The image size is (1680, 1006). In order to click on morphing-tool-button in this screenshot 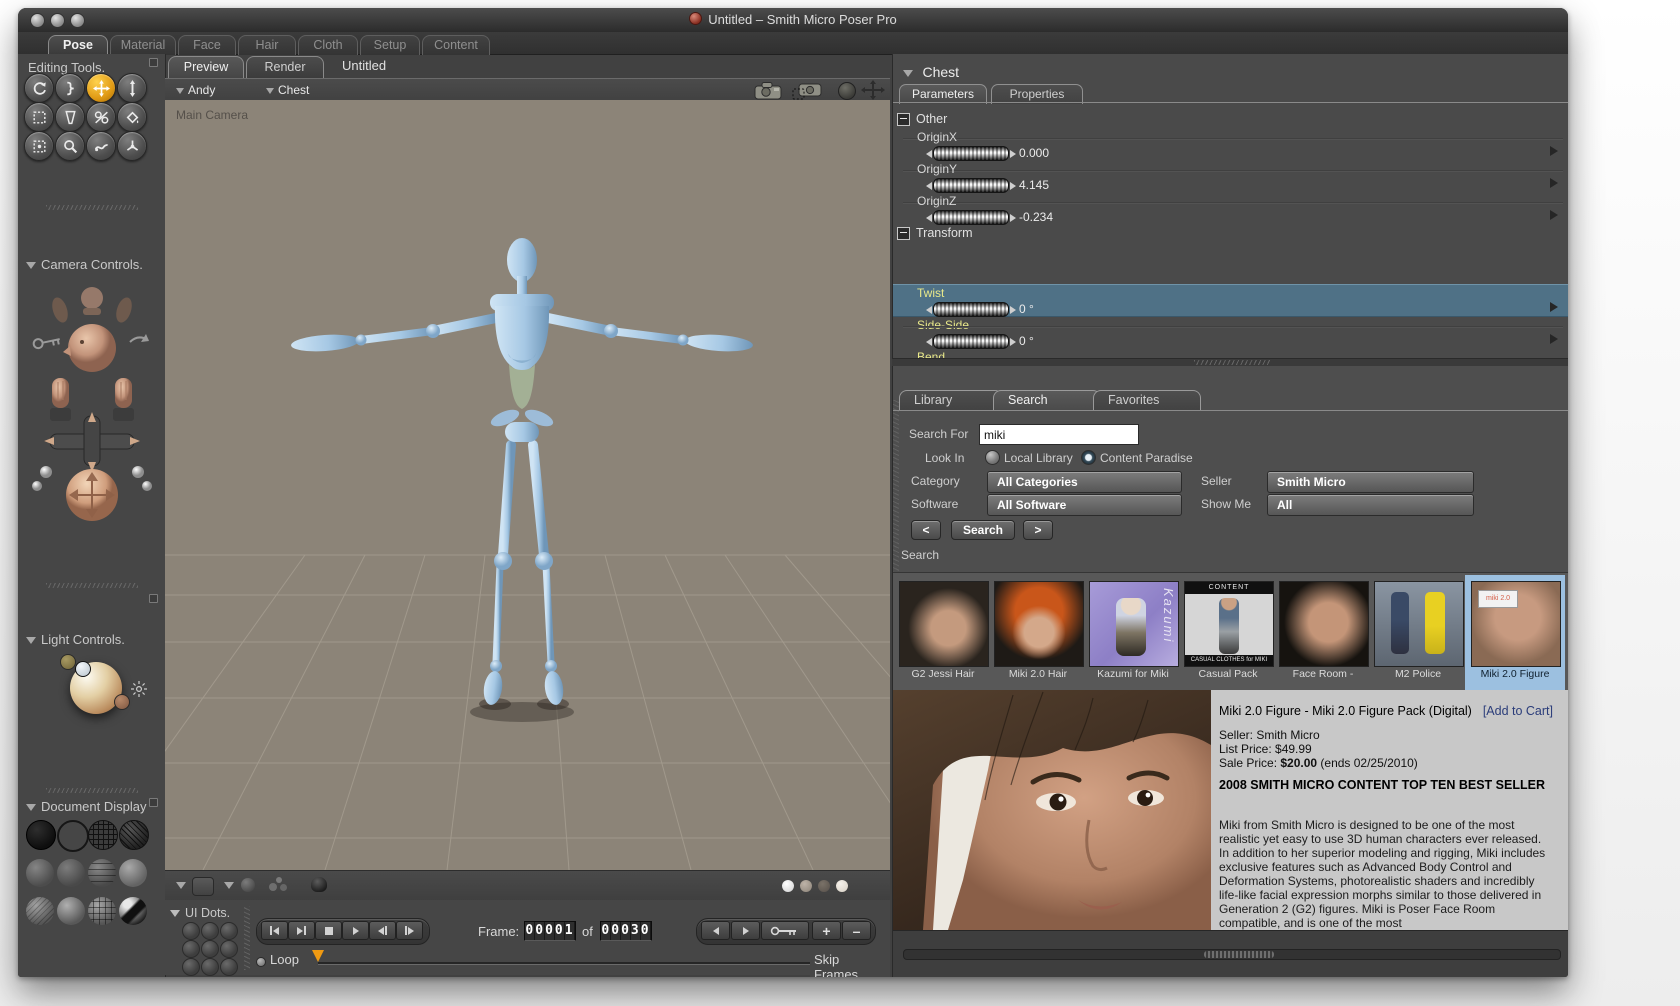, I will do `click(101, 146)`.